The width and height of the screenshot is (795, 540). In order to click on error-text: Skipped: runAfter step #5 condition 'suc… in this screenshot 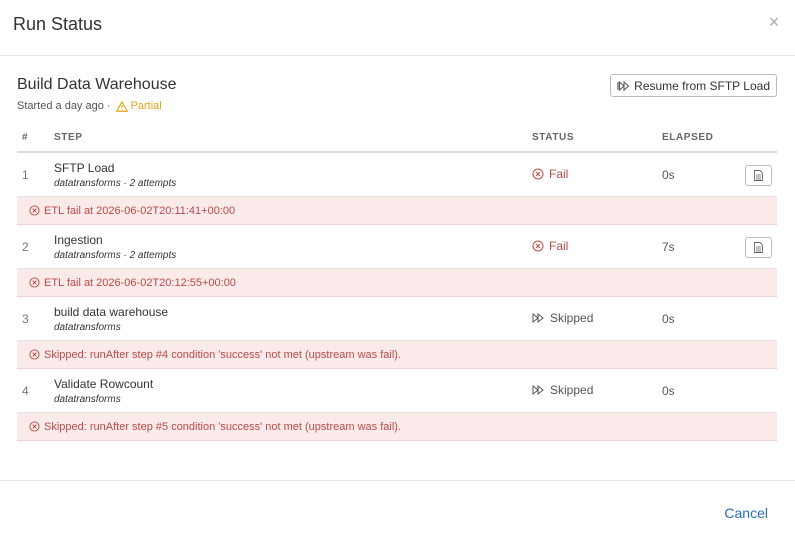, I will do `click(222, 426)`.